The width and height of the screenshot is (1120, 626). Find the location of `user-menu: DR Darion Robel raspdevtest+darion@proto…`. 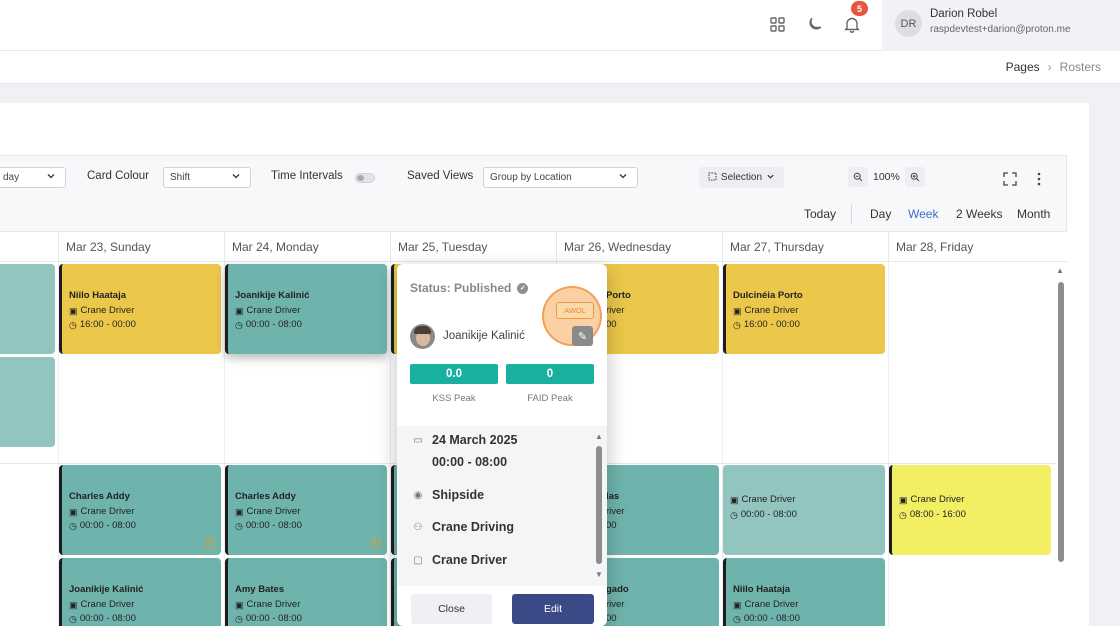

user-menu: DR Darion Robel raspdevtest+darion@proto… is located at coordinates (1001, 25).